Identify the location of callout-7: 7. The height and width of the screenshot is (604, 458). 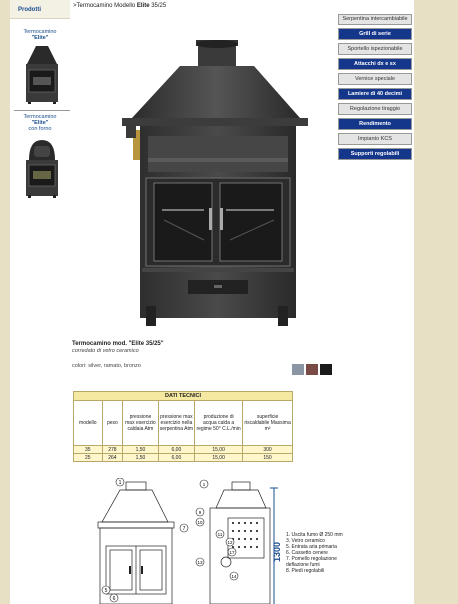
(184, 529).